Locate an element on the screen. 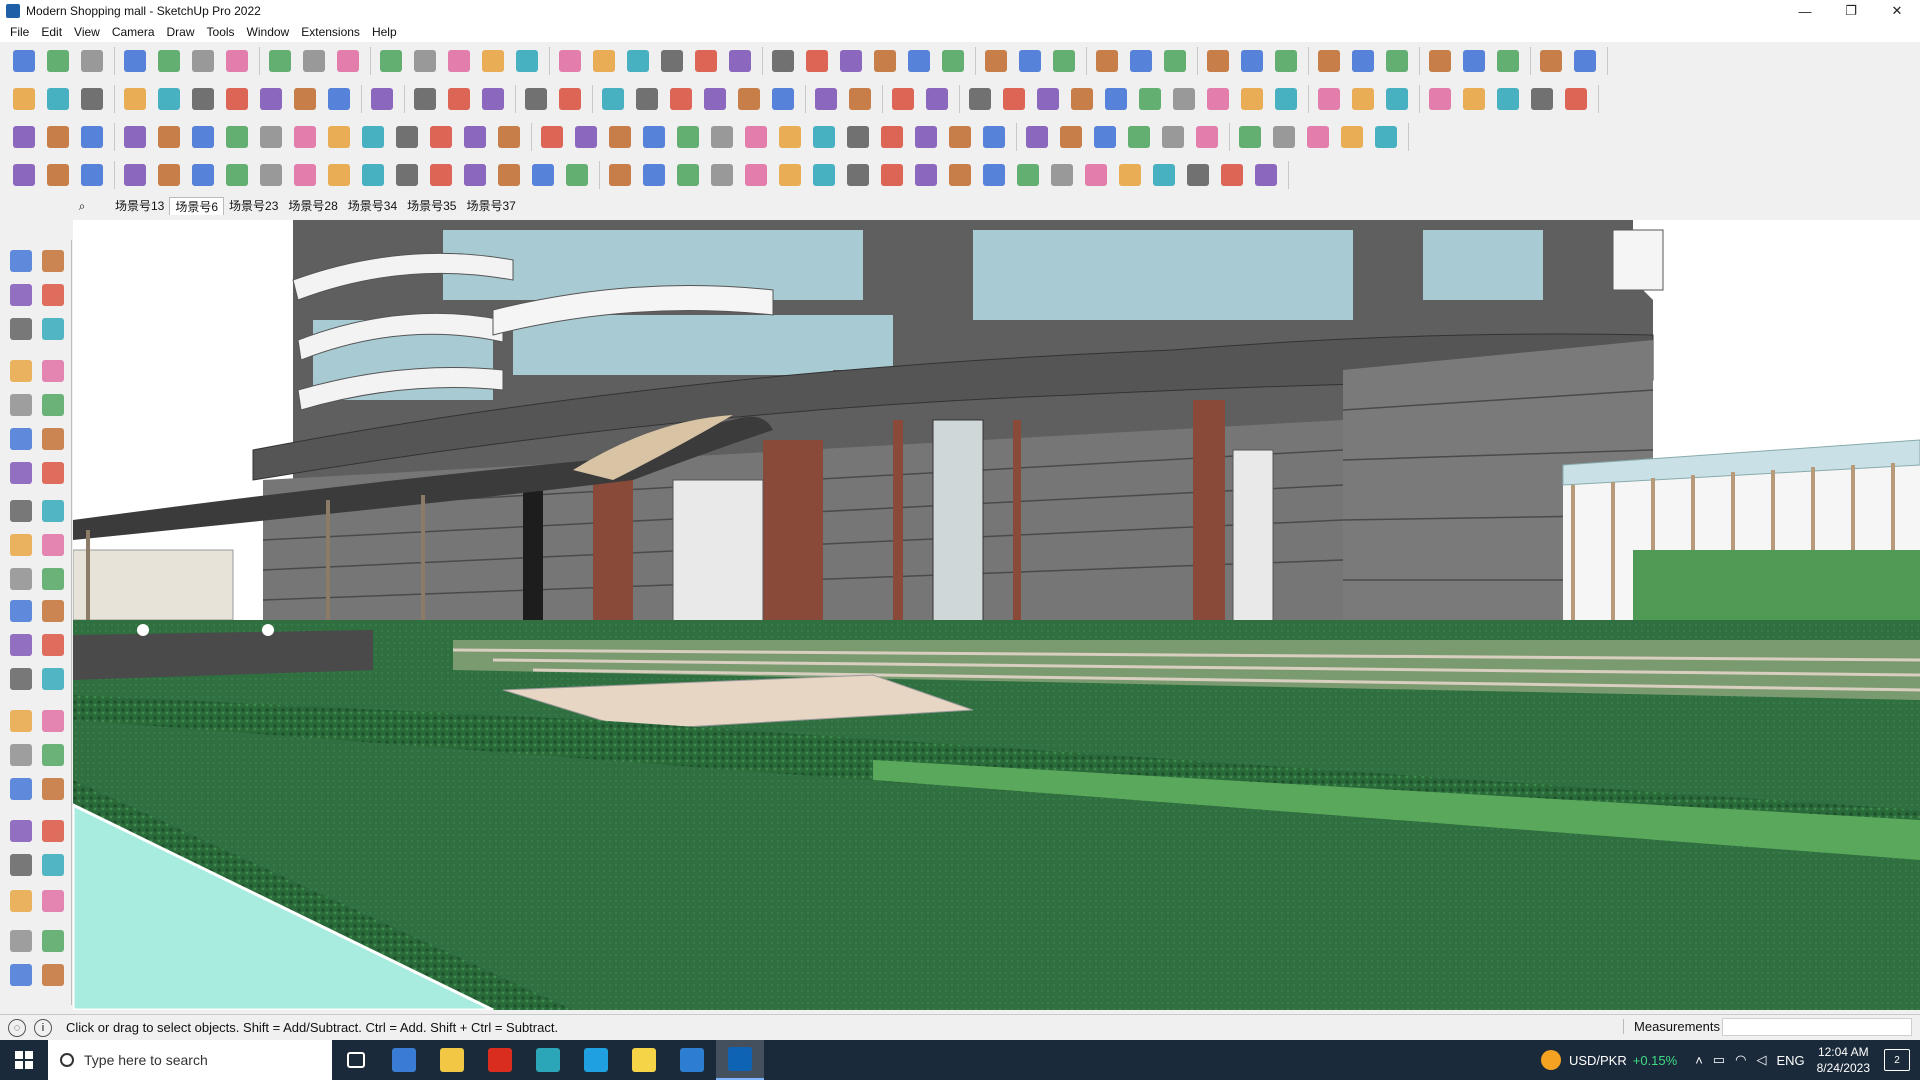 This screenshot has height=1080, width=1920. sticky-notes-icon is located at coordinates (644, 1060).